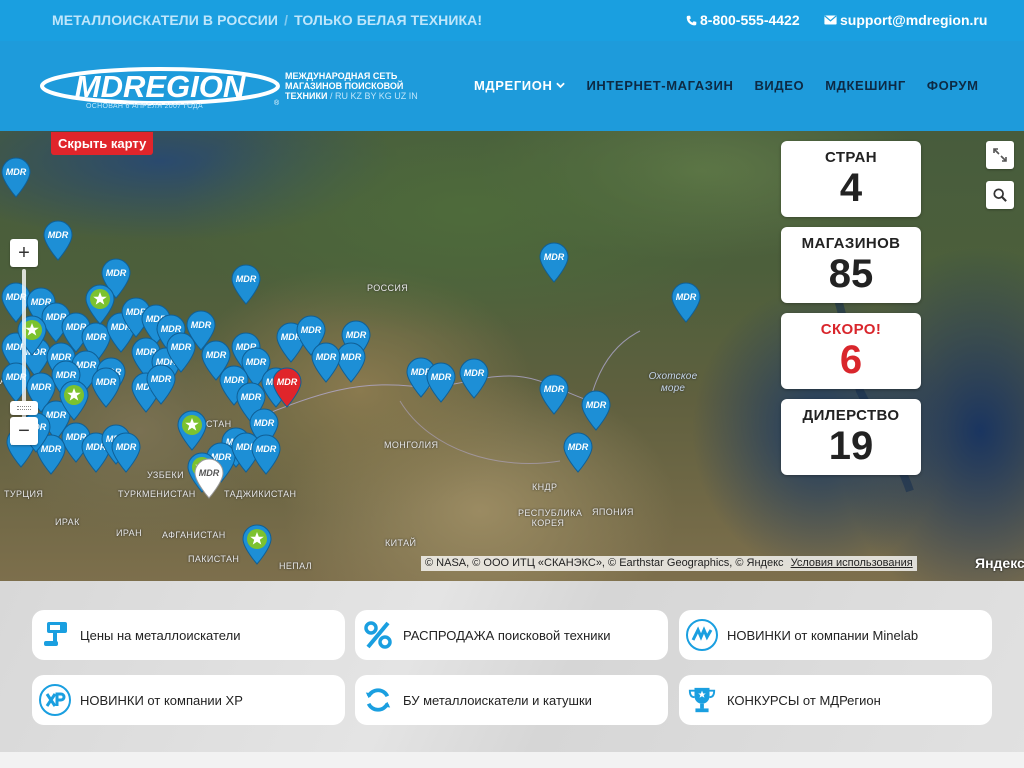  I want to click on percent-icon, so click(378, 635).